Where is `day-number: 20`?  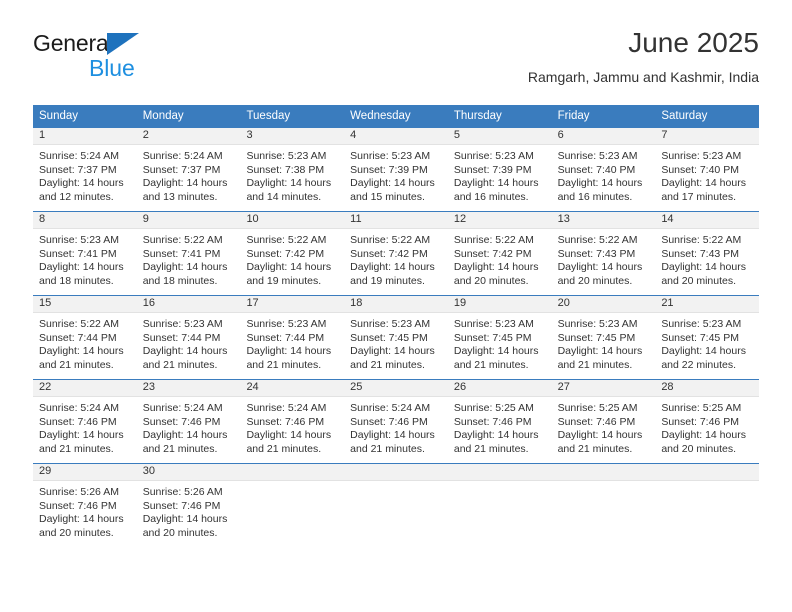 day-number: 20 is located at coordinates (563, 303).